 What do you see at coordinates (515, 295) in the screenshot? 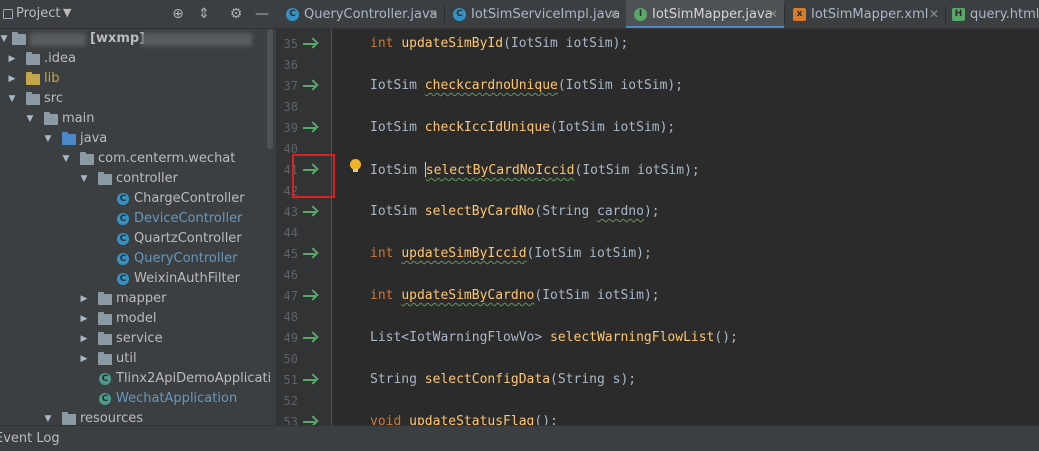
I see `code-line: int updateSimByCardno(IotSim iotSim);` at bounding box center [515, 295].